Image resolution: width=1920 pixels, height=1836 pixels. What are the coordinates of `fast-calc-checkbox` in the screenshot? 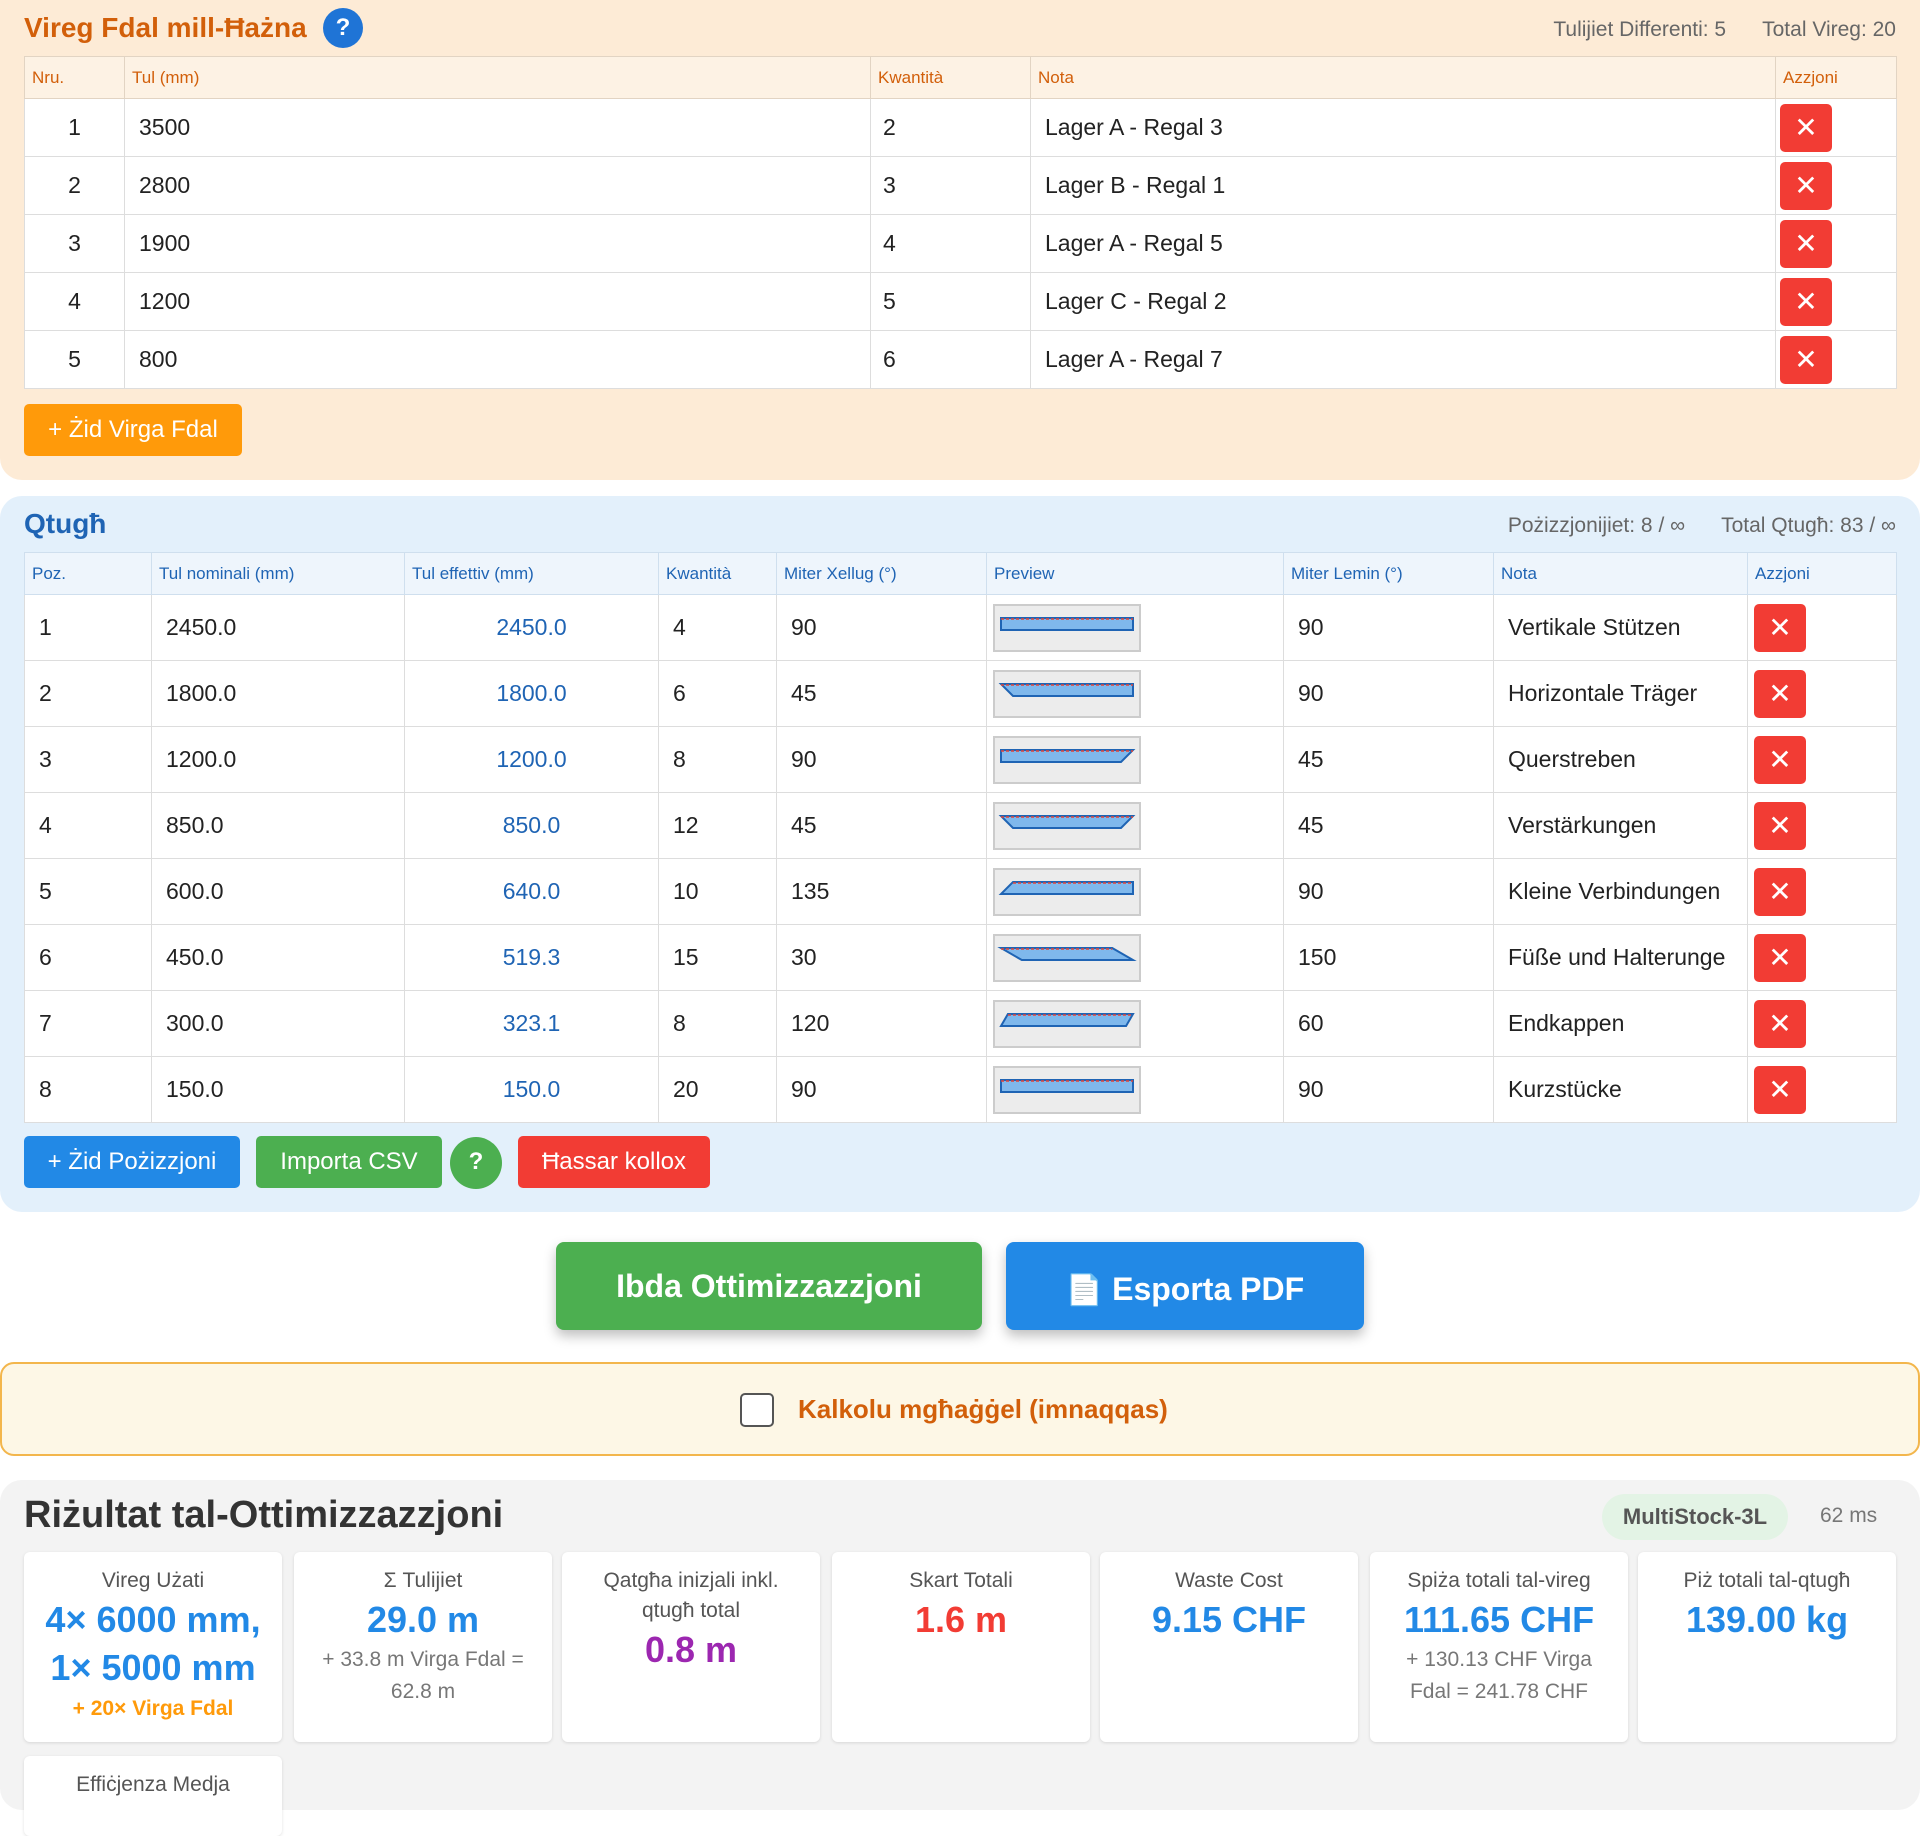 It's located at (757, 1410).